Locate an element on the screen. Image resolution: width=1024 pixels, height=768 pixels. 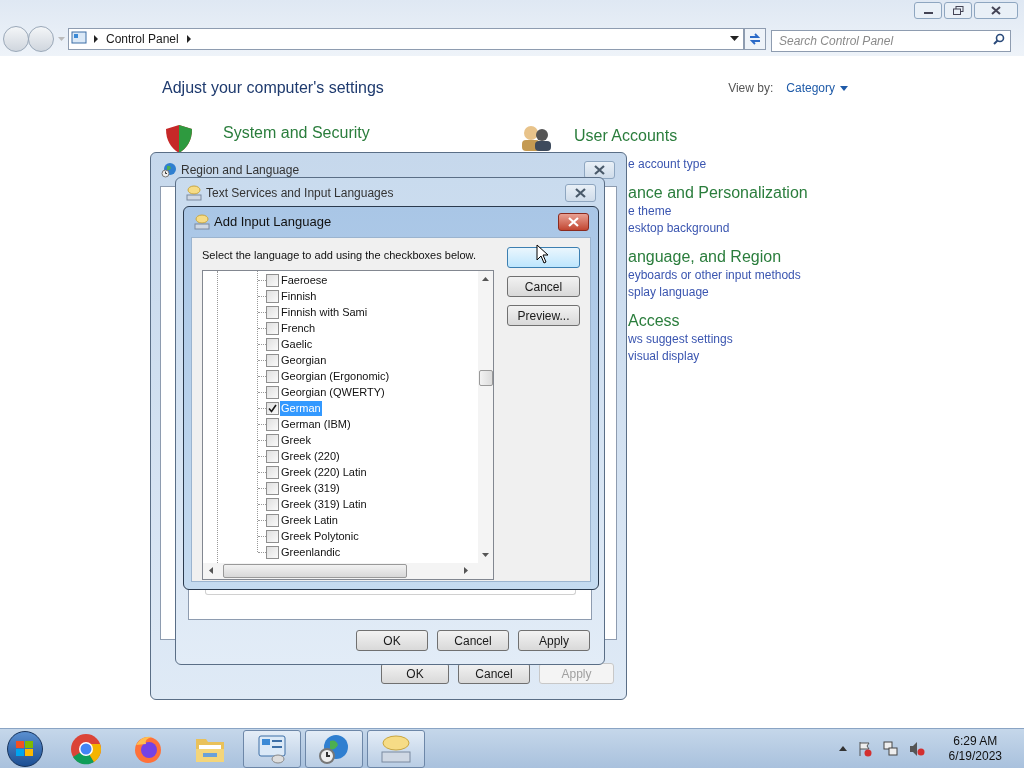
vertical-scrollbar is located at coordinates (485, 416).